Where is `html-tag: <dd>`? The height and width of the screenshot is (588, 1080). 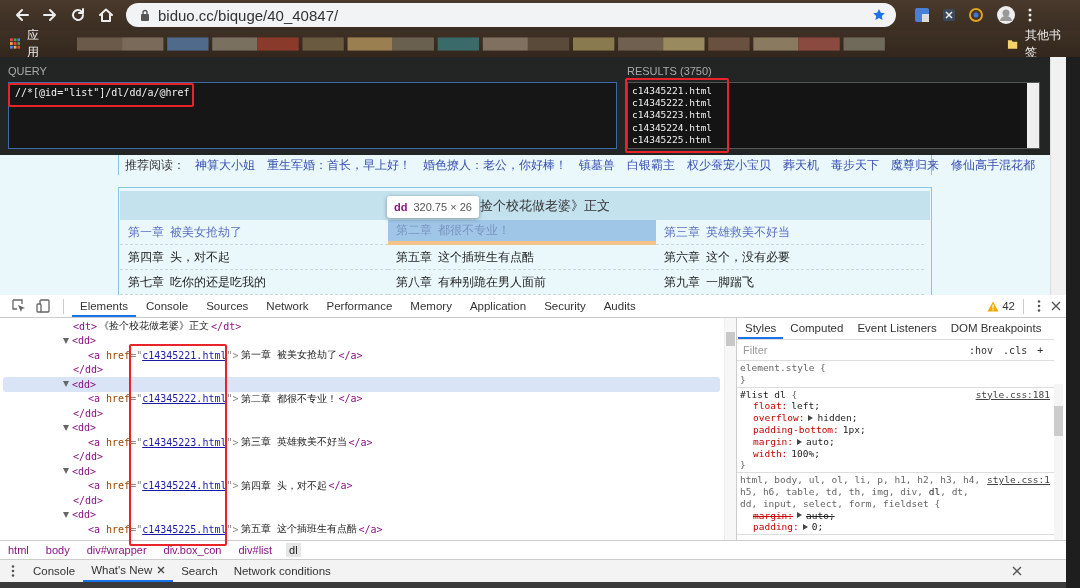 html-tag: <dd> is located at coordinates (84, 384).